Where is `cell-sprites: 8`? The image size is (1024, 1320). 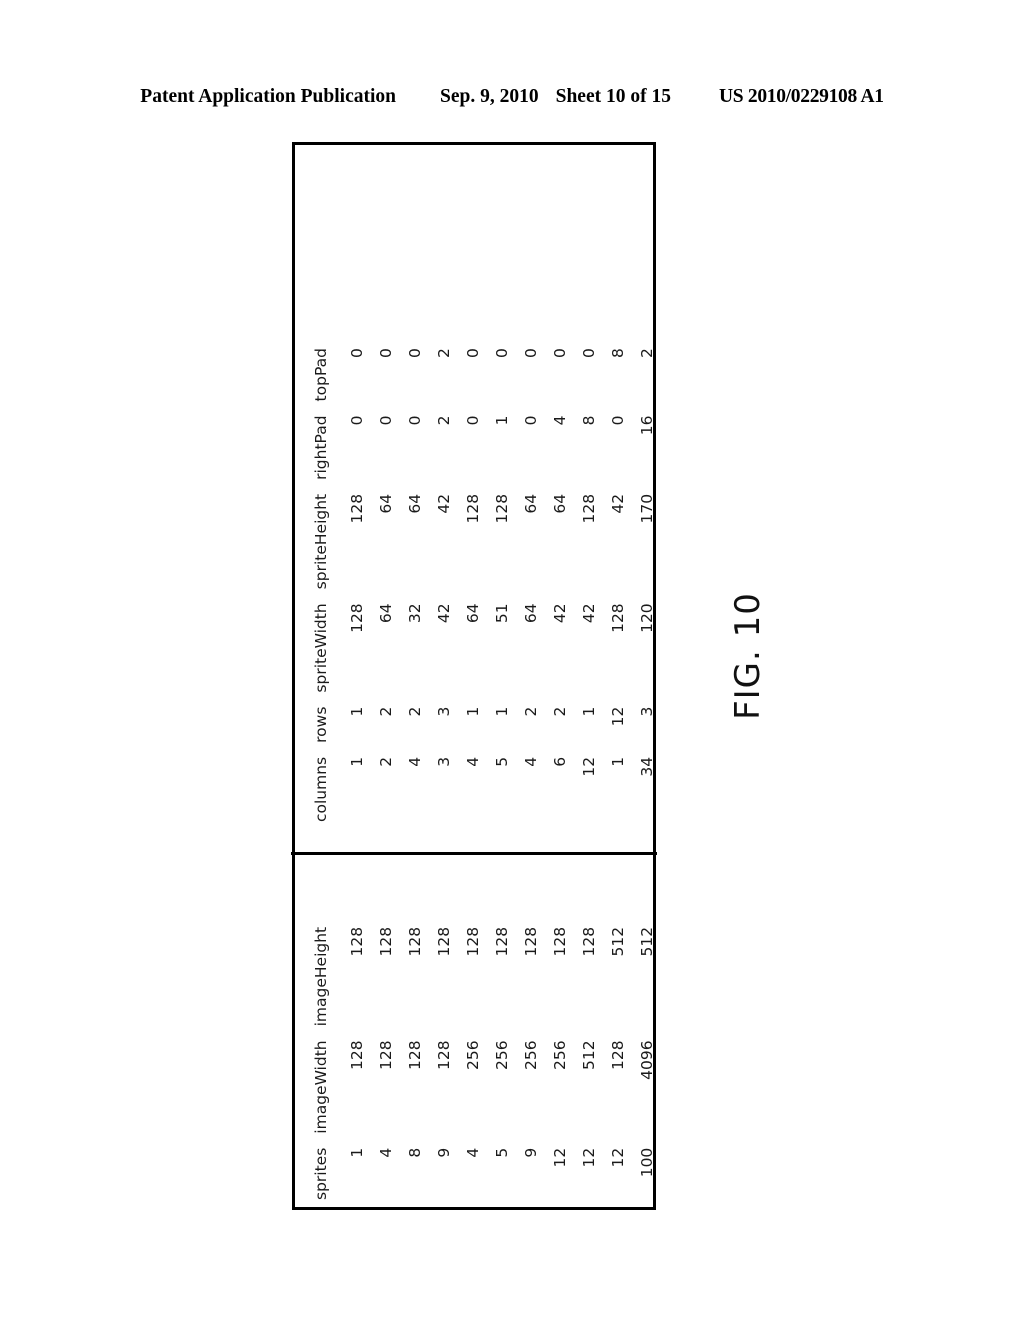 cell-sprites: 8 is located at coordinates (414, 1152).